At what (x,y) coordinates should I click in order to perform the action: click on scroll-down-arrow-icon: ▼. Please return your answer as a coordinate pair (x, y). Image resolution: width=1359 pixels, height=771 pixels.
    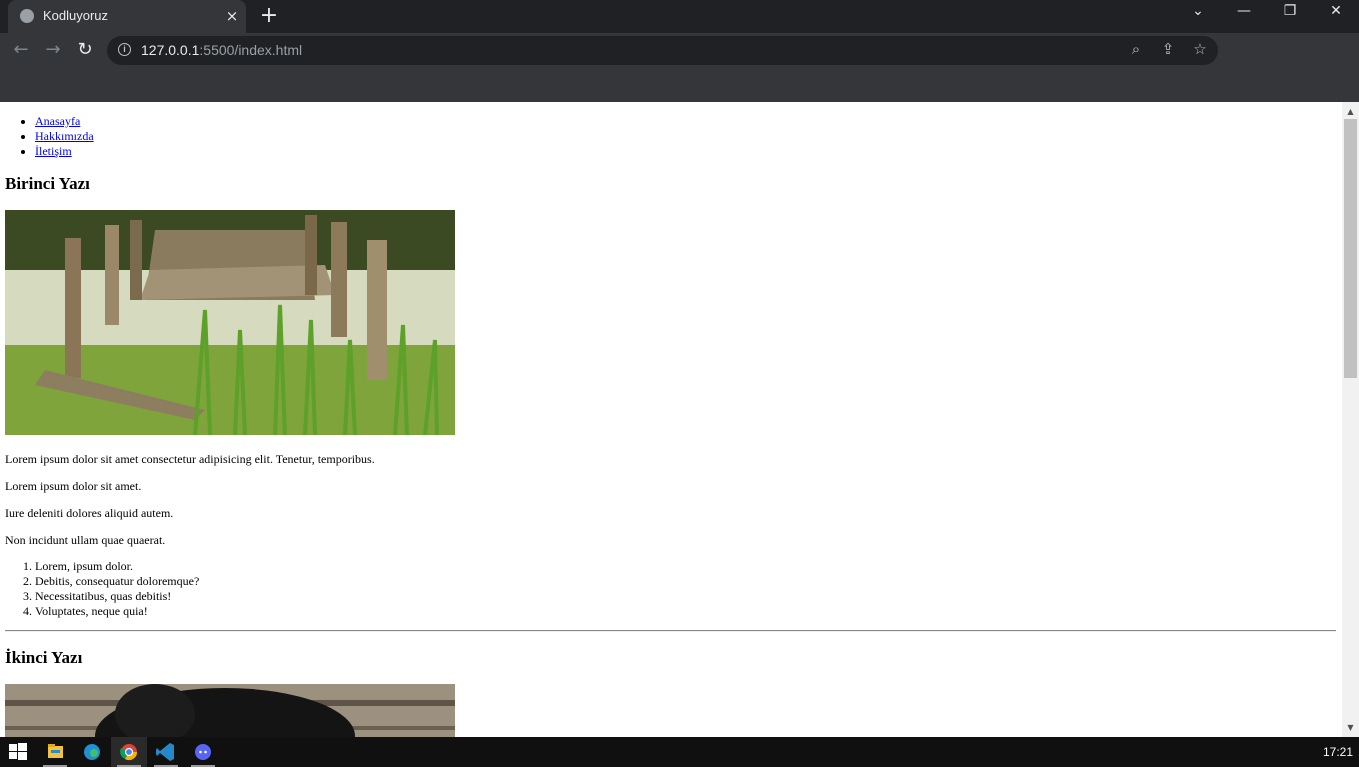
    Looking at the image, I should click on (1350, 727).